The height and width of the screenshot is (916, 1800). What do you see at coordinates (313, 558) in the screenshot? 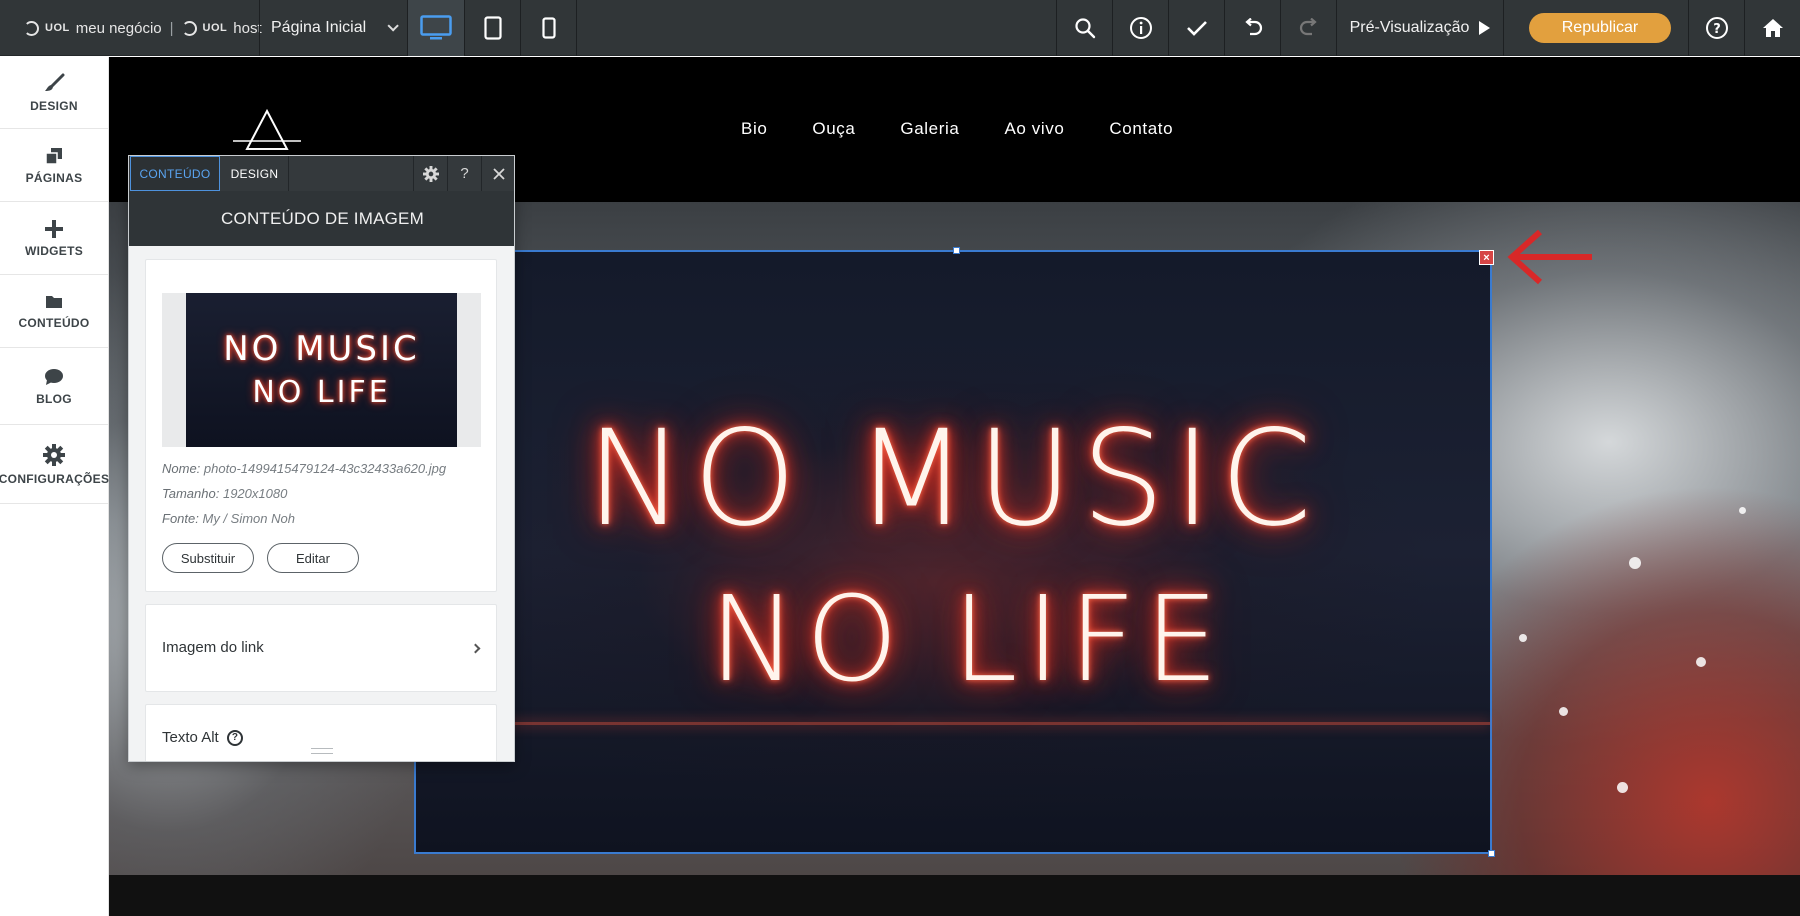
I see `edit-image-button: Editar` at bounding box center [313, 558].